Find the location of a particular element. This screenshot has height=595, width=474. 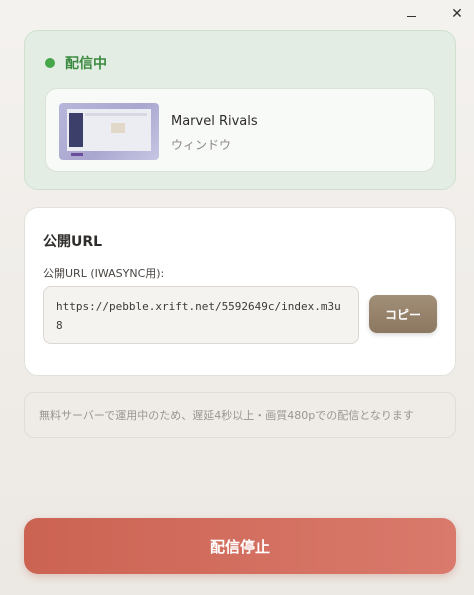

source-thumbnail is located at coordinates (109, 131).